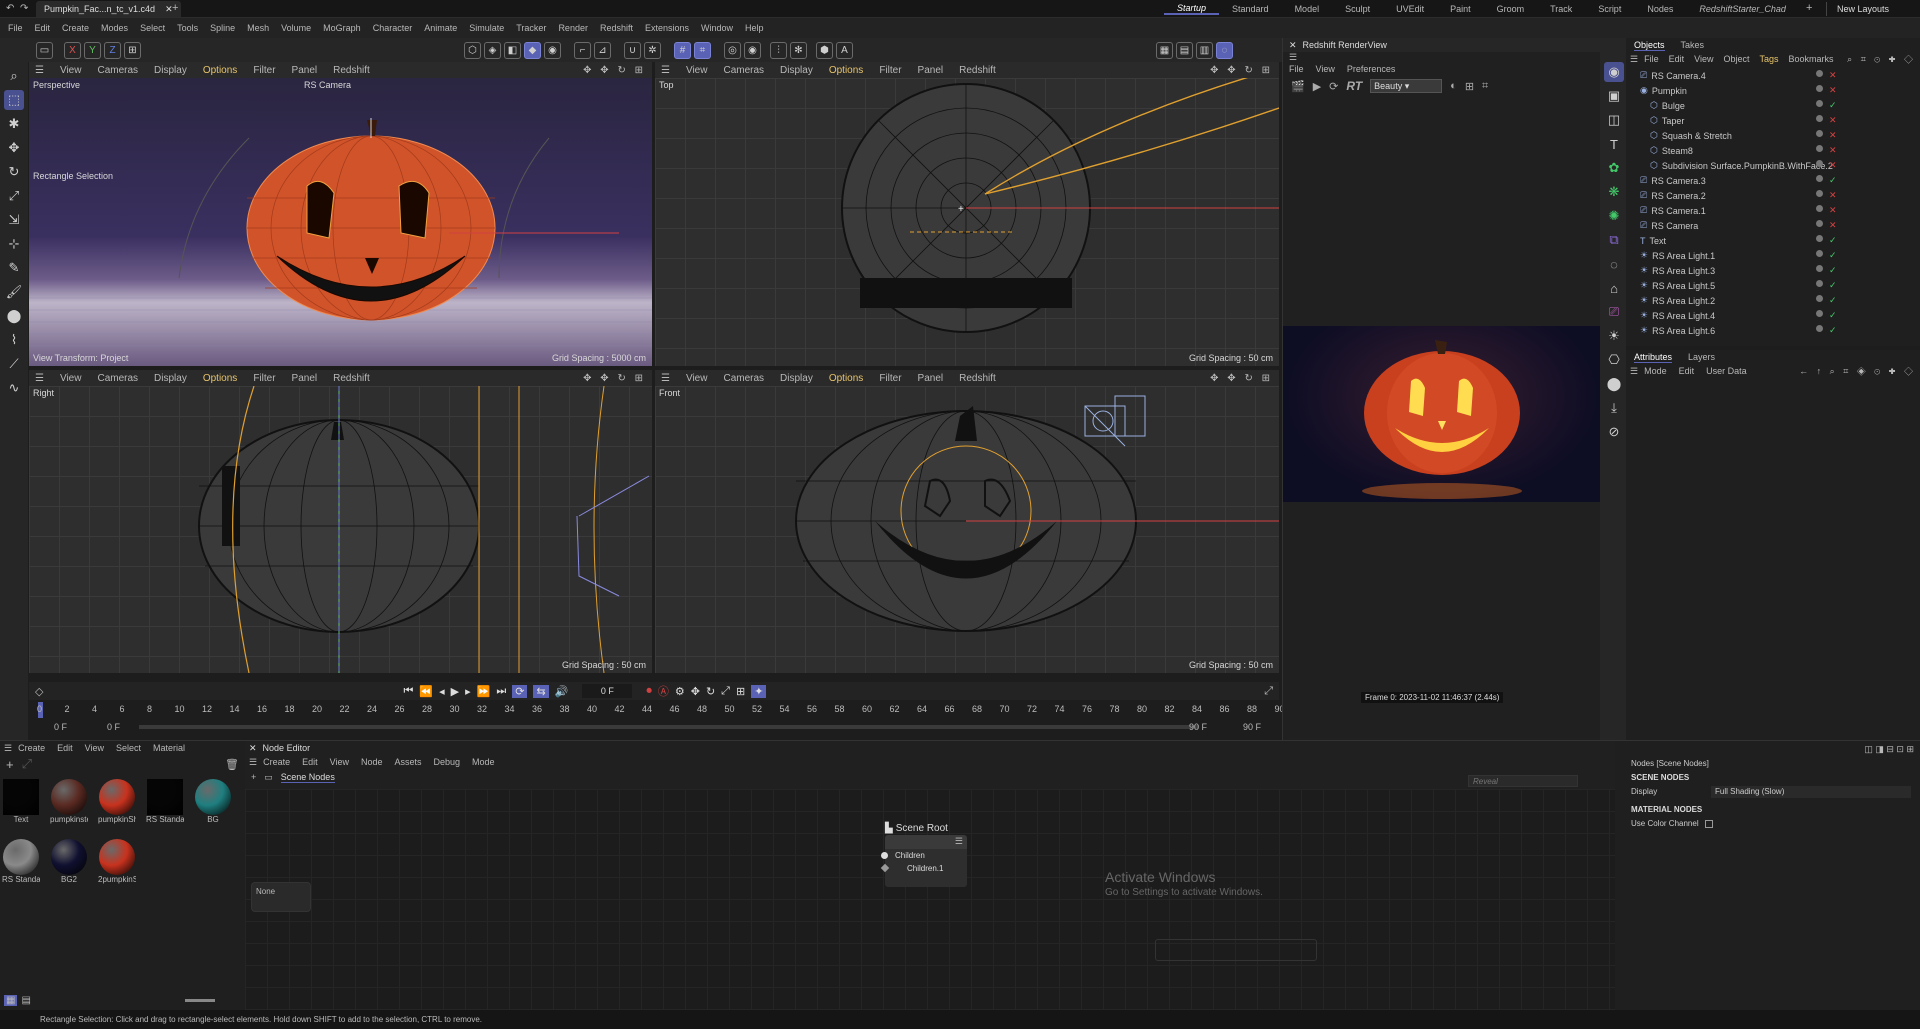 This screenshot has height=1029, width=1920. Describe the element at coordinates (1773, 225) in the screenshot. I see `list-item: ⎚ RS Camera ✕` at that location.